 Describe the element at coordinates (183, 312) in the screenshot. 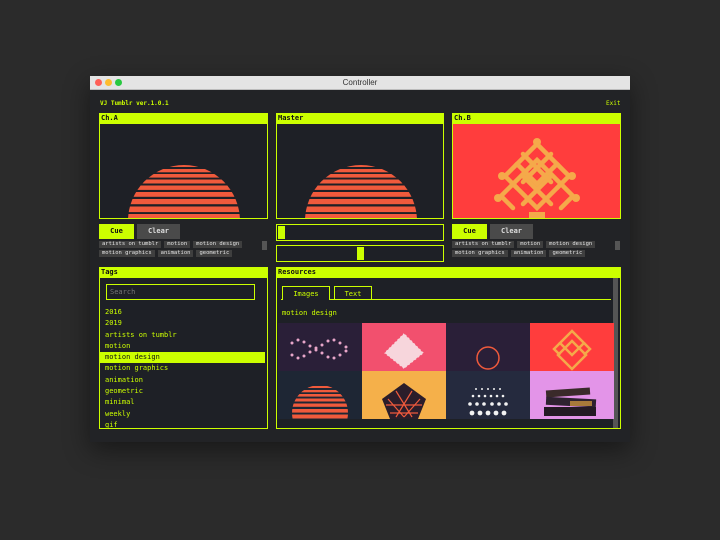

I see `tag-list-item: 2016` at that location.